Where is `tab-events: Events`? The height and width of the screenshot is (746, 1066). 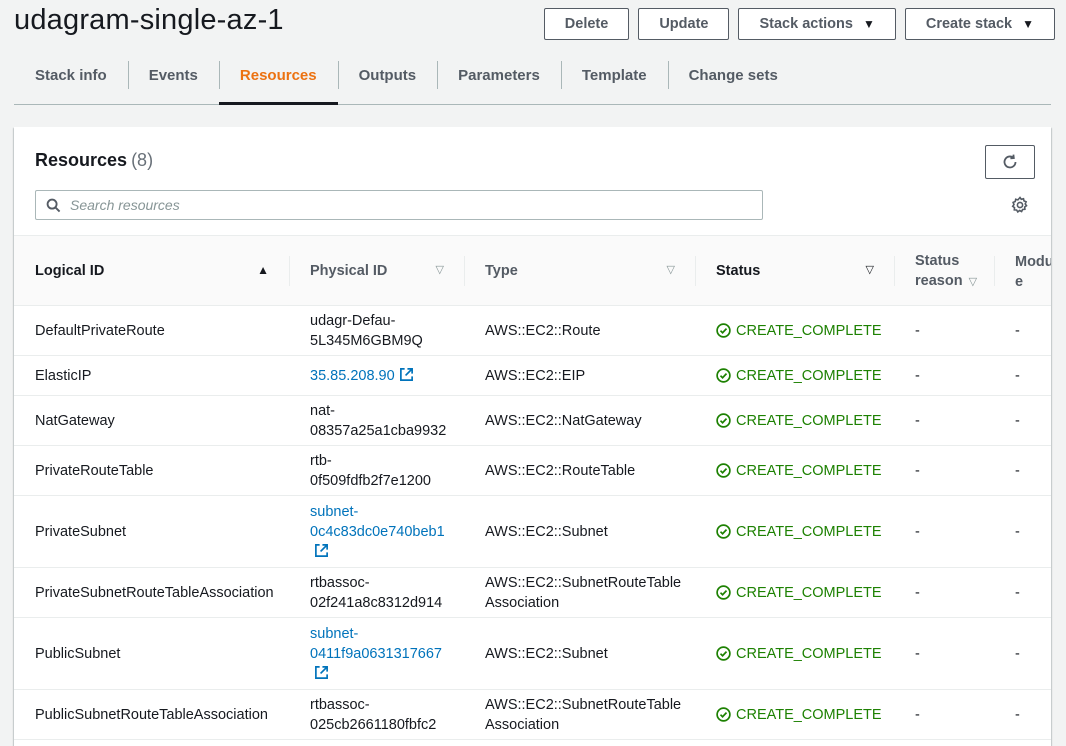
tab-events: Events is located at coordinates (173, 81).